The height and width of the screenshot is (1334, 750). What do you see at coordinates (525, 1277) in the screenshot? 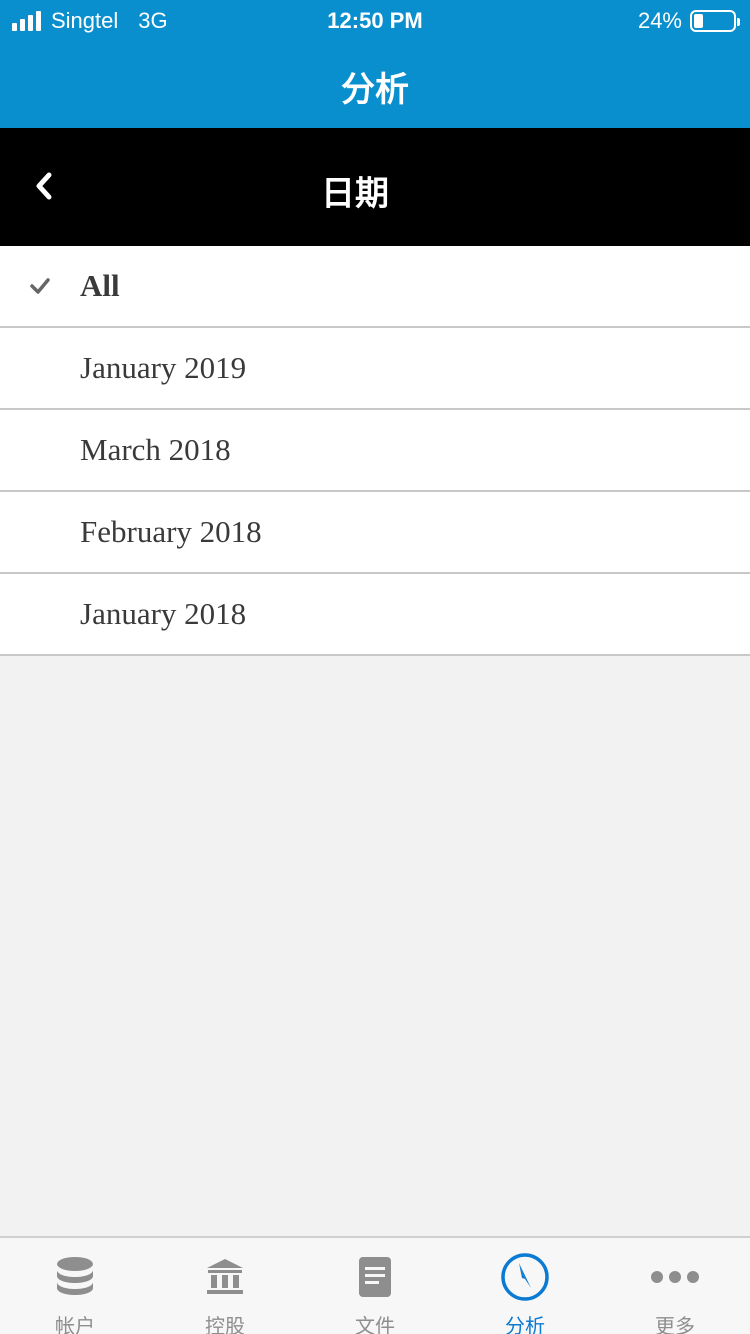
I see `compass-icon` at bounding box center [525, 1277].